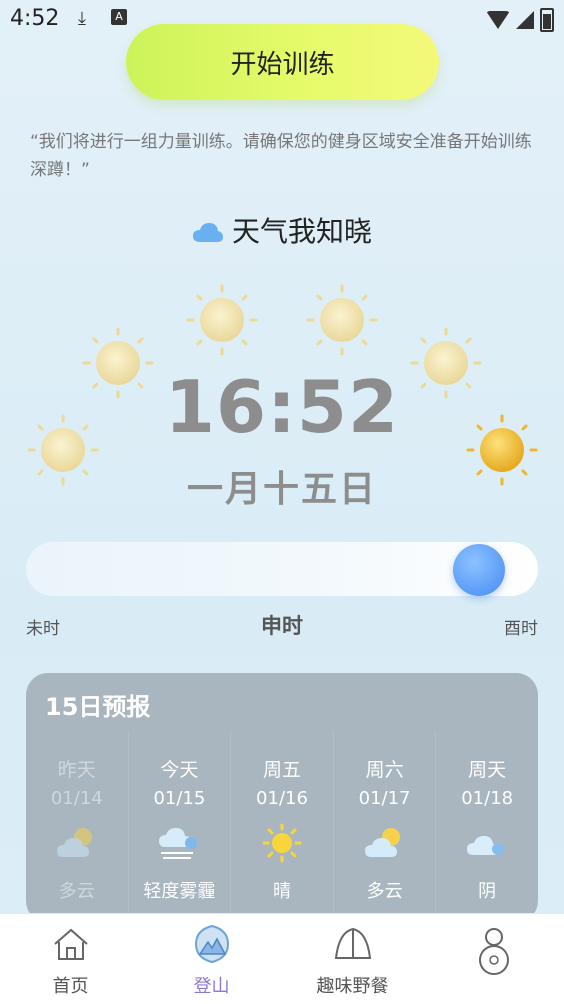 The width and height of the screenshot is (564, 1004). I want to click on nav-item-mountain: 登山, so click(211, 959).